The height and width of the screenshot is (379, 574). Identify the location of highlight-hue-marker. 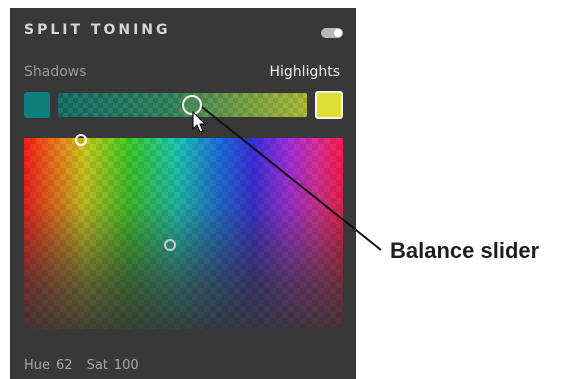
(81, 140).